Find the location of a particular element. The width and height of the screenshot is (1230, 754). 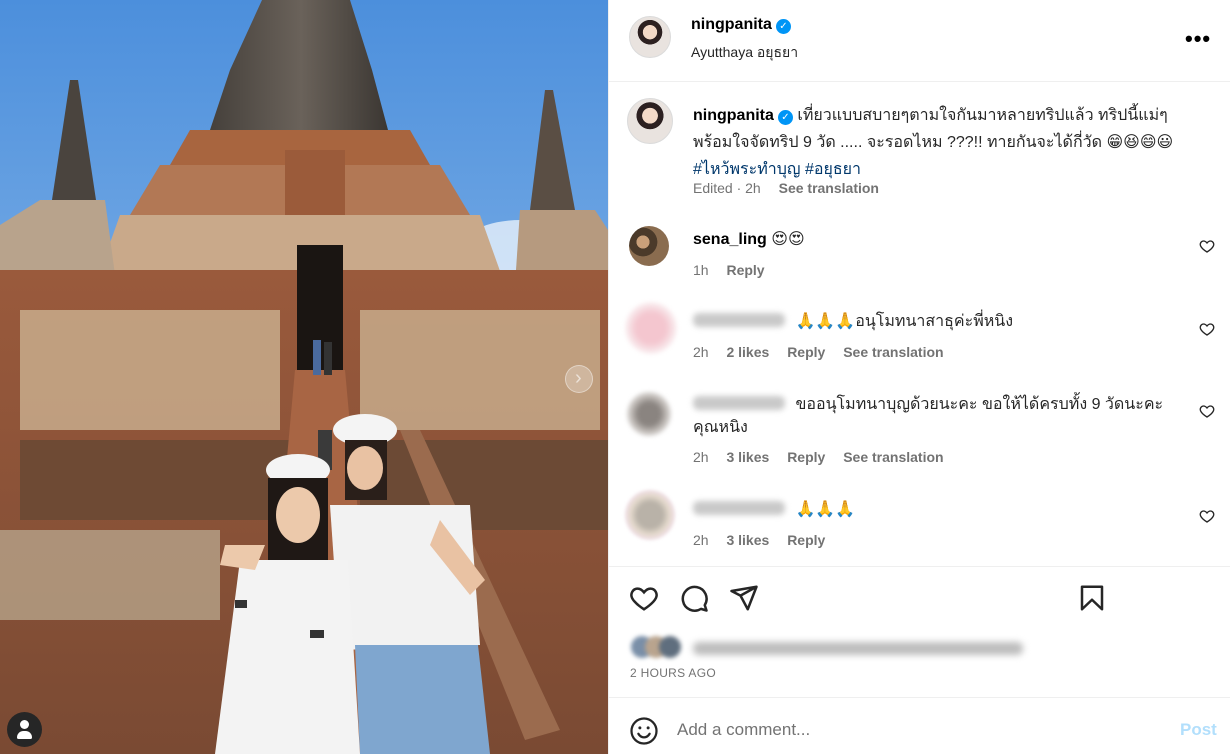

comment-meta: 2h 2 likes Reply See translation is located at coordinates (825, 352).